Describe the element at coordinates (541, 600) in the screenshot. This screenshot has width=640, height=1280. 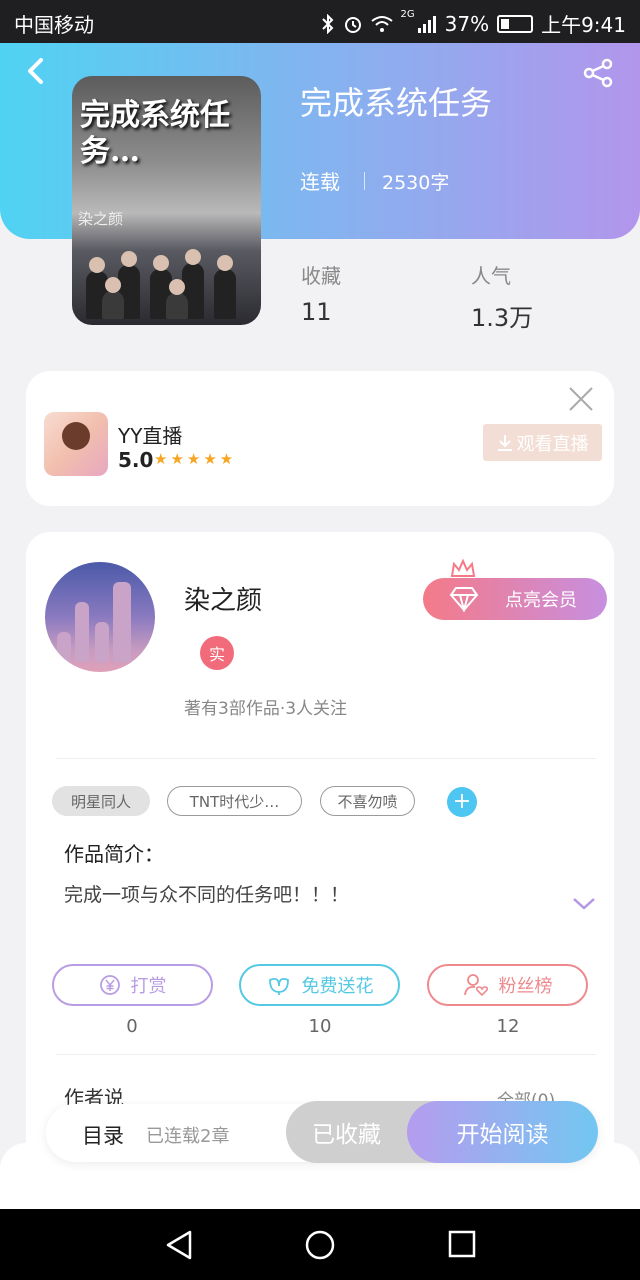
I see `vip-button-label: 点亮会员` at that location.